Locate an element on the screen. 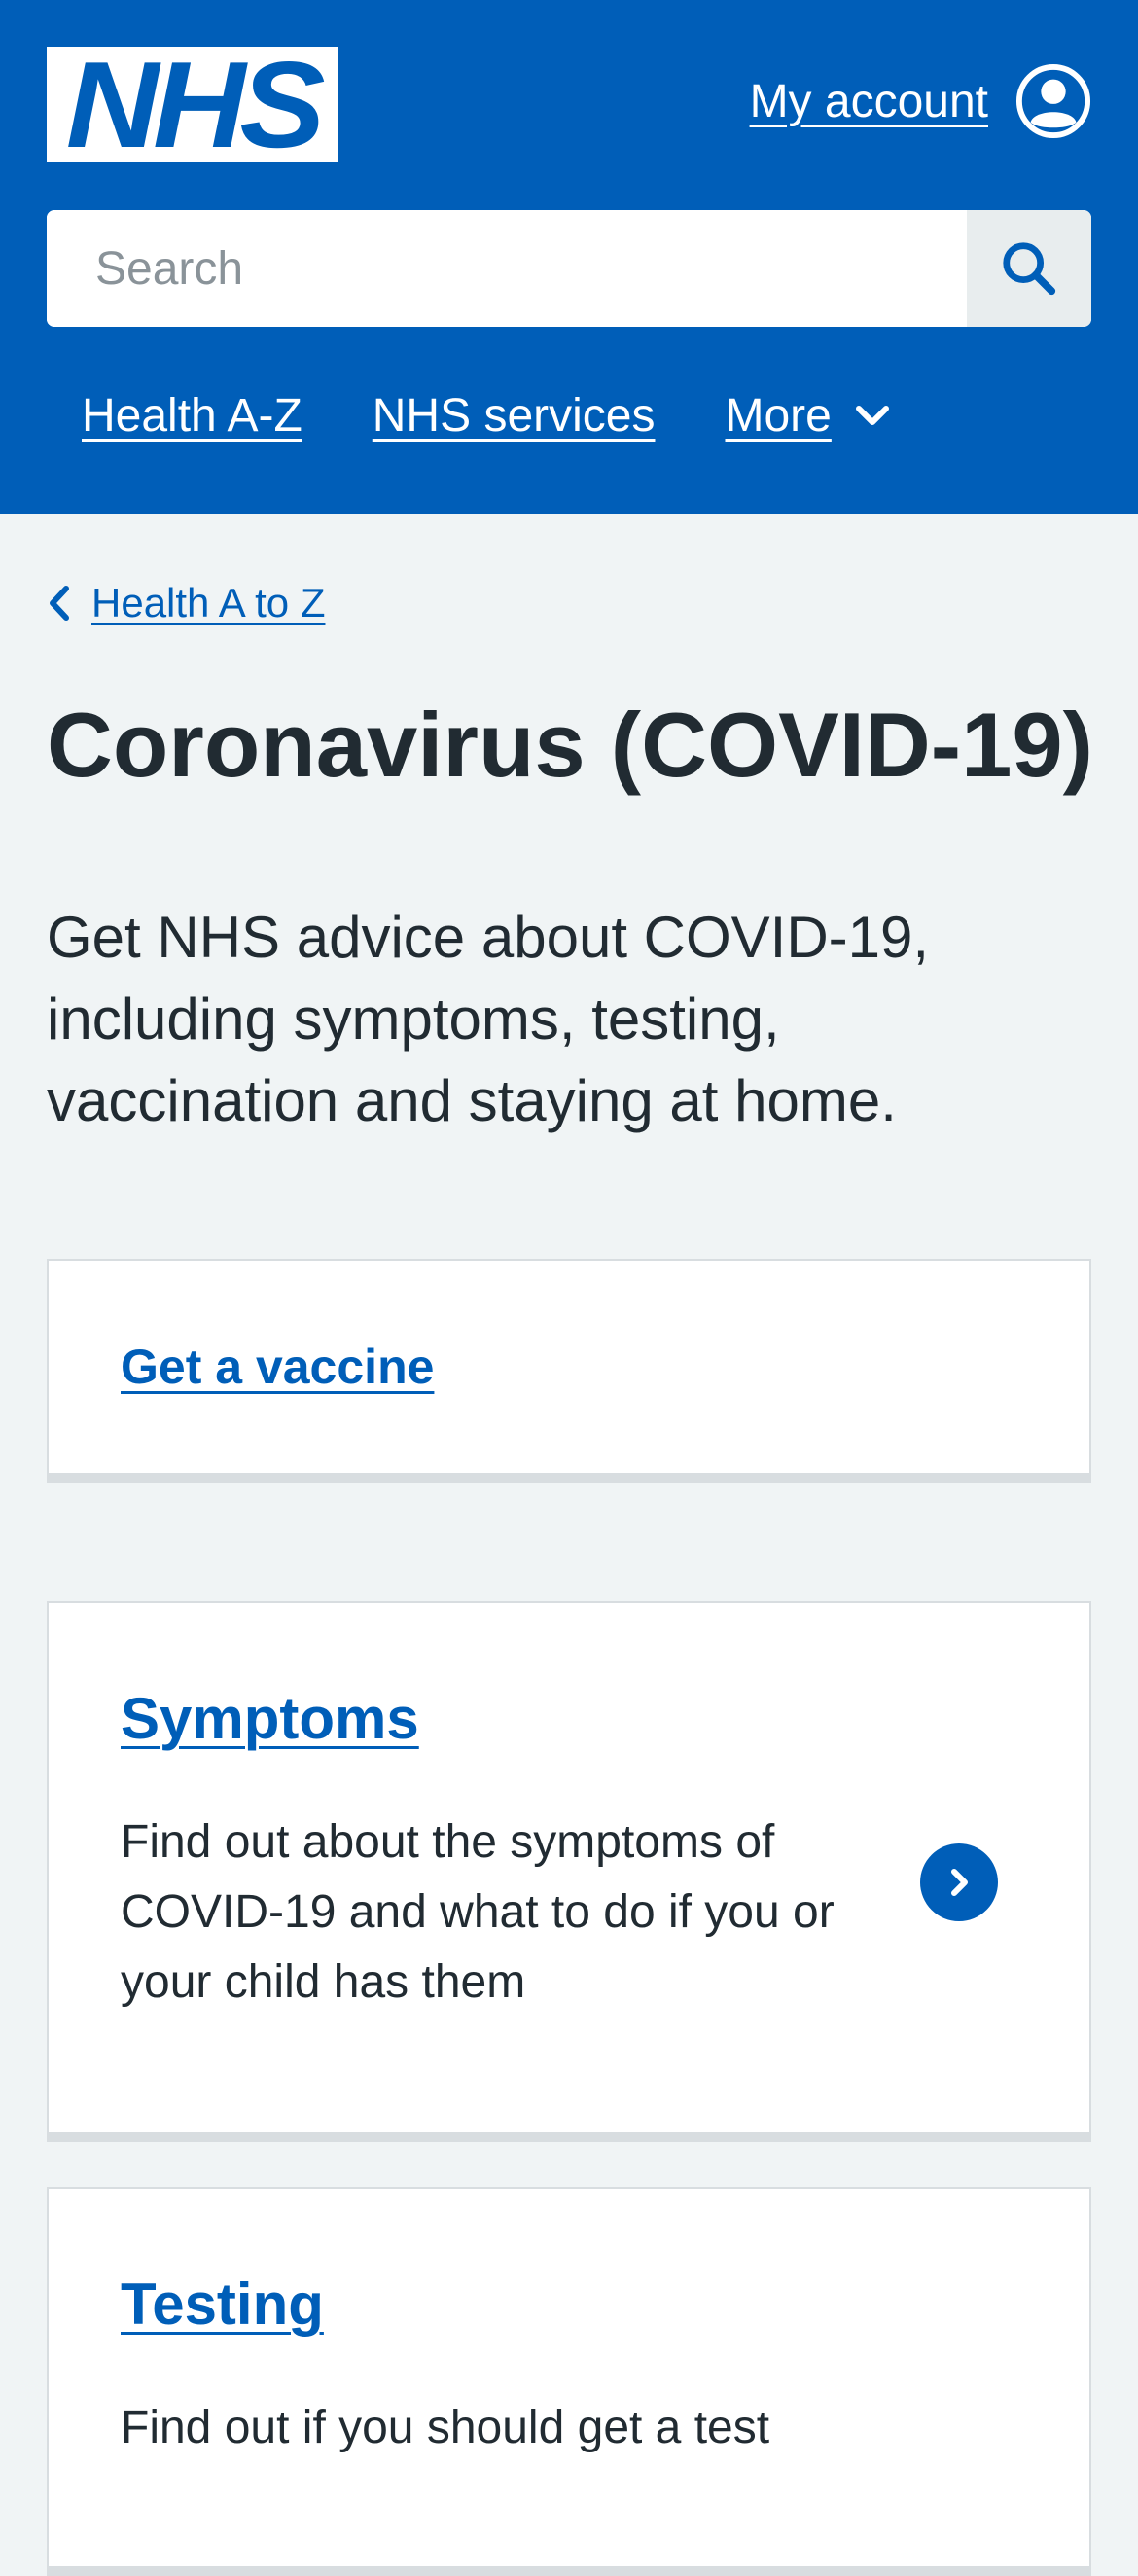  search-button is located at coordinates (1029, 268).